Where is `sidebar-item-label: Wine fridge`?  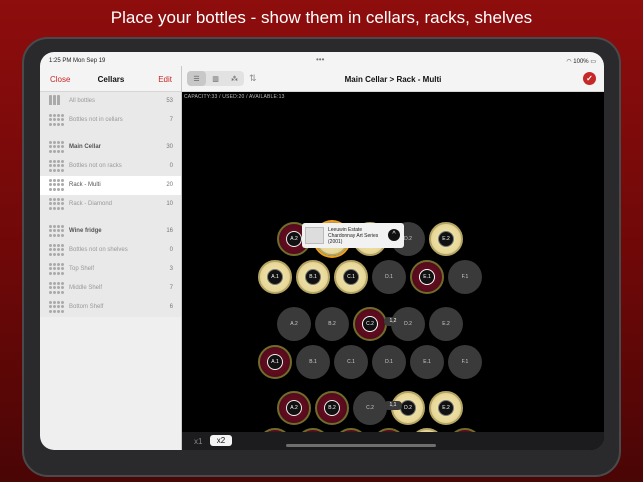
sidebar-item-label: Wine fridge is located at coordinates (85, 231).